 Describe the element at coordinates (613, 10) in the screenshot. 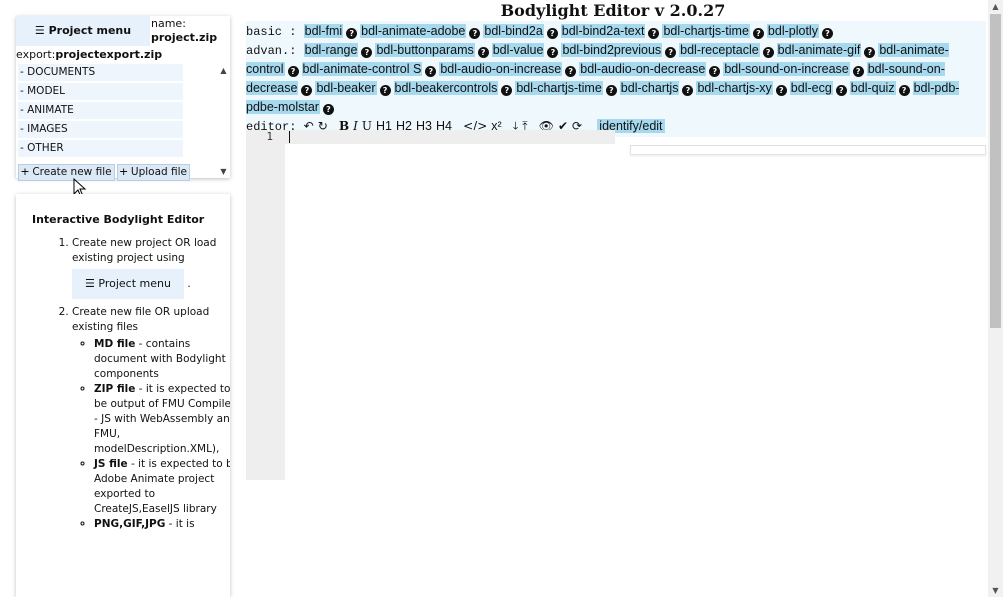

I see `page-title: Bodylight Editor v 2.0.27` at that location.